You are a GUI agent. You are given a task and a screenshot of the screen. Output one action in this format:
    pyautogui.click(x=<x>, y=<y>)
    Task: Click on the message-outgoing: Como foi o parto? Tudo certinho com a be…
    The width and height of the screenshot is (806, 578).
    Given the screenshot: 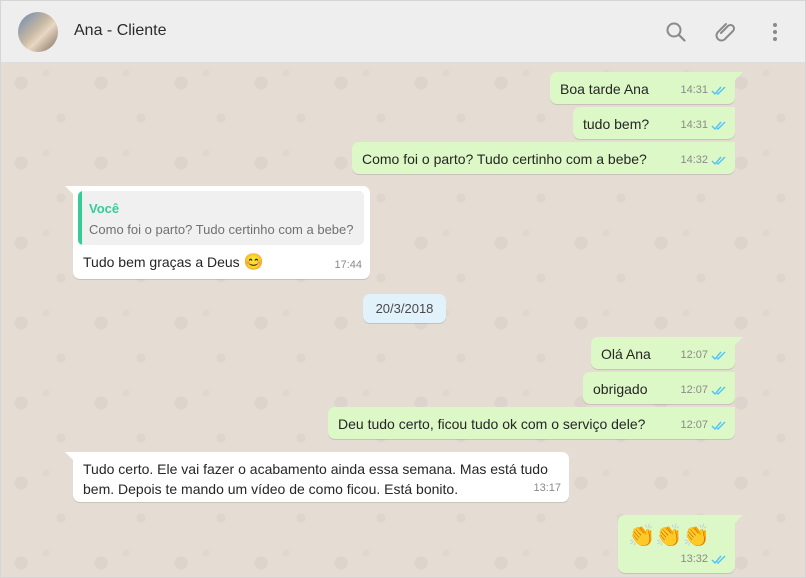 What is the action you would take?
    pyautogui.click(x=543, y=158)
    